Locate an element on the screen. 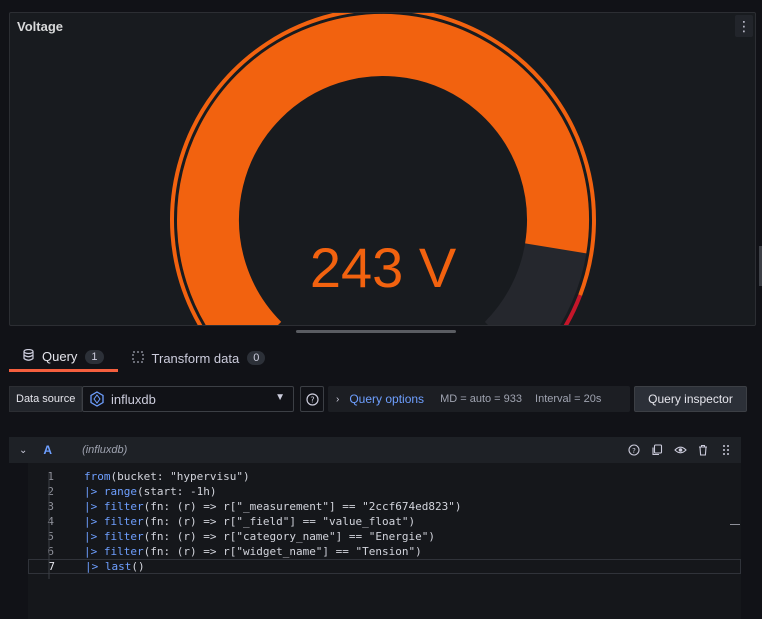  query-options-interval: Interval = 20s is located at coordinates (568, 399).